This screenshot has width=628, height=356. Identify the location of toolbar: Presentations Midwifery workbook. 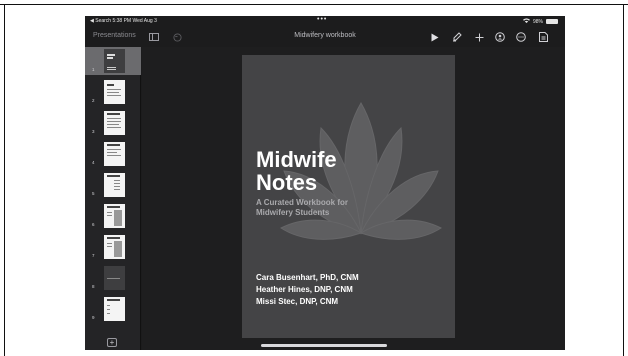
(325, 37).